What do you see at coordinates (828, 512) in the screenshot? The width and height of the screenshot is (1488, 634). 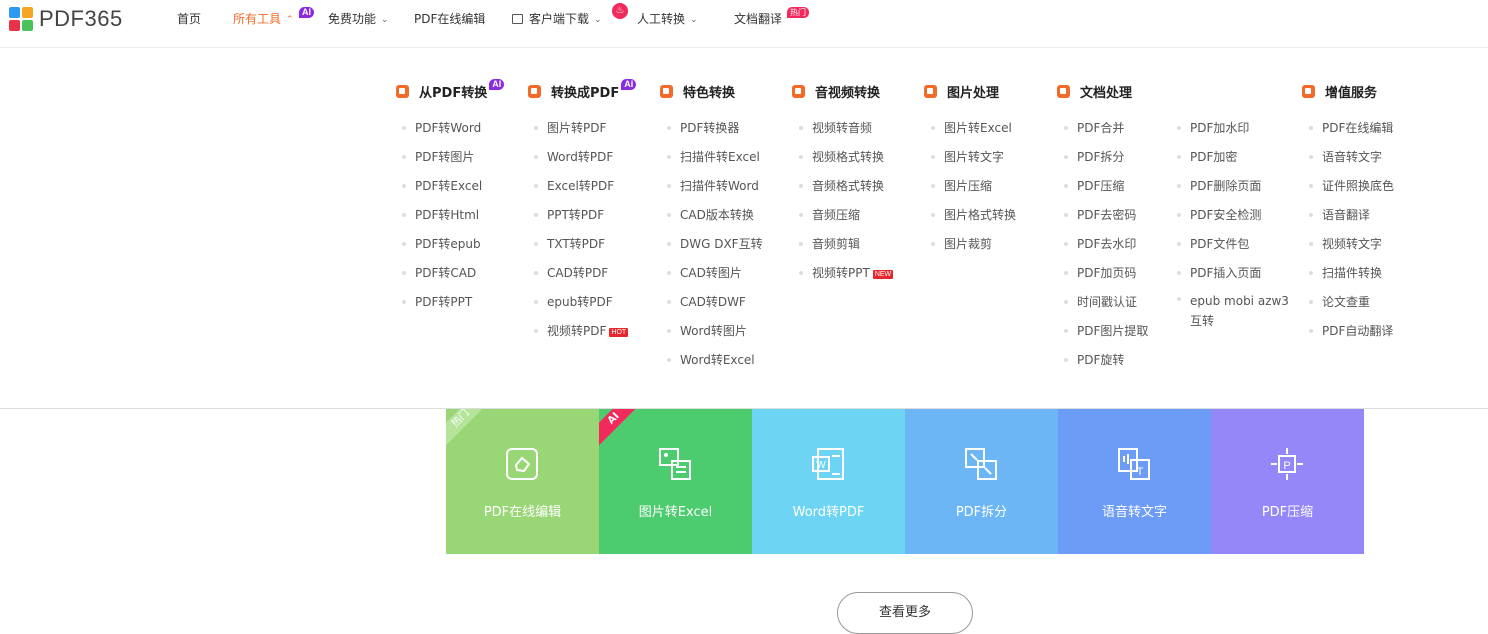 I see `tile-label: Word转PDF` at bounding box center [828, 512].